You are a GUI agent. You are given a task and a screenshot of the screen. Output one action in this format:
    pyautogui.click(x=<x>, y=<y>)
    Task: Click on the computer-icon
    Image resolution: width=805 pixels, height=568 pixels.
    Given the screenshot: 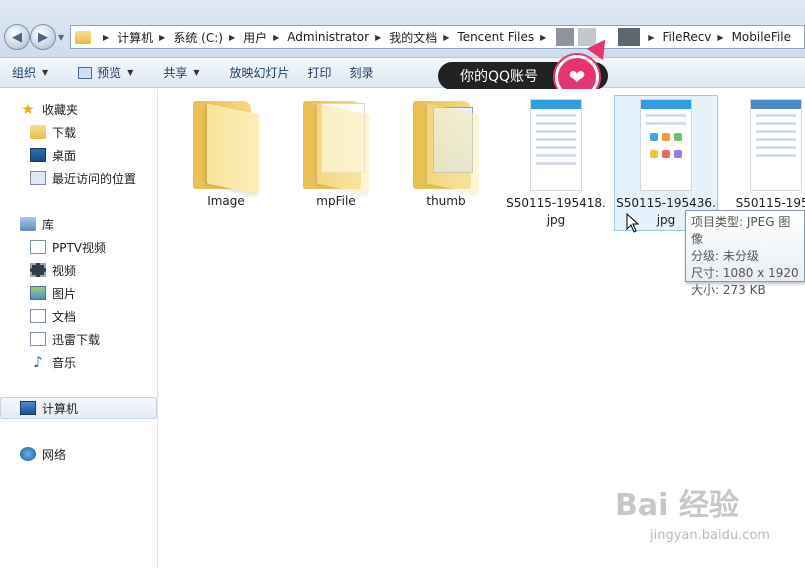 What is the action you would take?
    pyautogui.click(x=28, y=408)
    